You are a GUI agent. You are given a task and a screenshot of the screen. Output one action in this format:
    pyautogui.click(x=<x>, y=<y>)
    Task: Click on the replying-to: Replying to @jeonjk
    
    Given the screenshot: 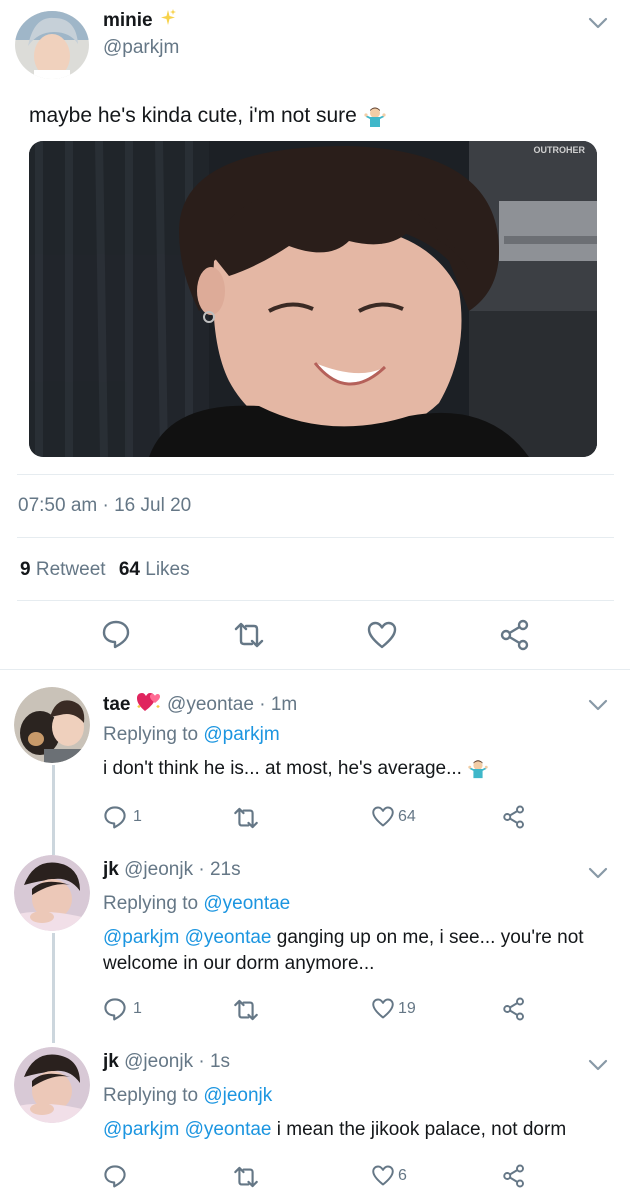 What is the action you would take?
    pyautogui.click(x=187, y=1096)
    